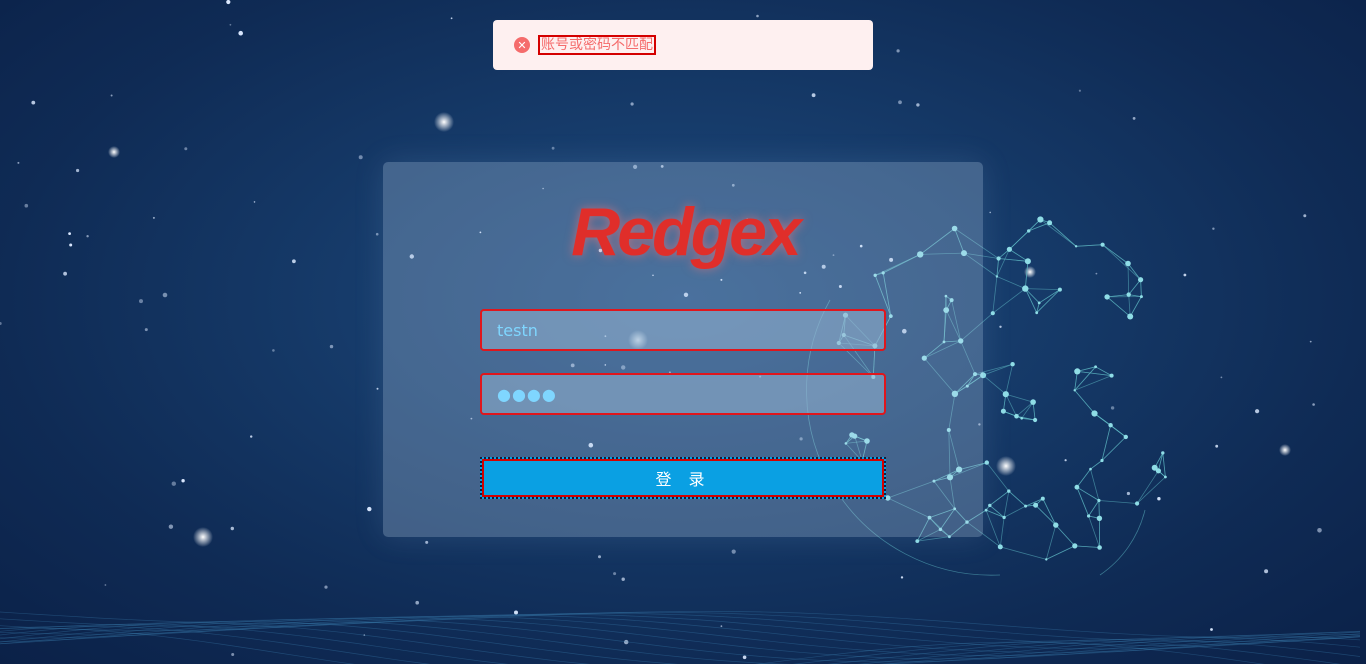 This screenshot has width=1366, height=664. Describe the element at coordinates (683, 394) in the screenshot. I see `password-input: ●●●●` at that location.